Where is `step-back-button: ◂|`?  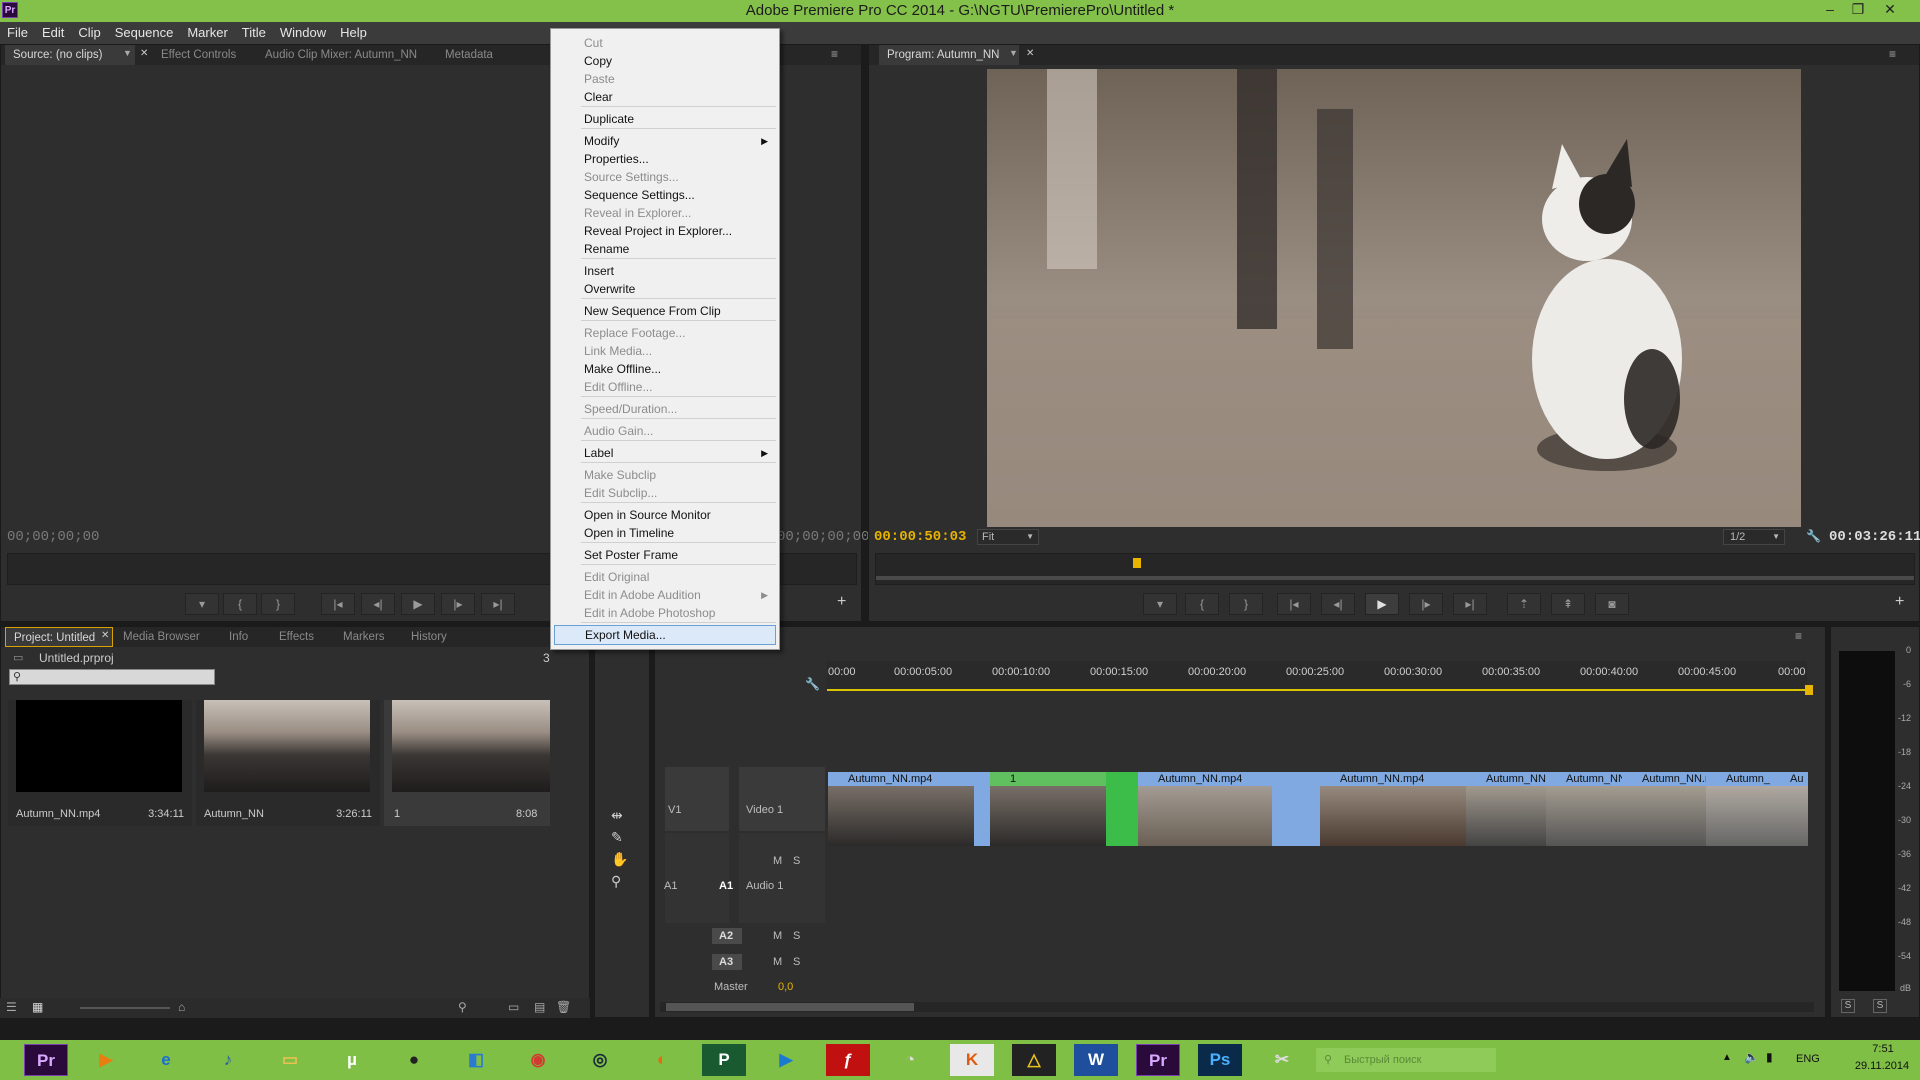
step-back-button: ◂| is located at coordinates (378, 604).